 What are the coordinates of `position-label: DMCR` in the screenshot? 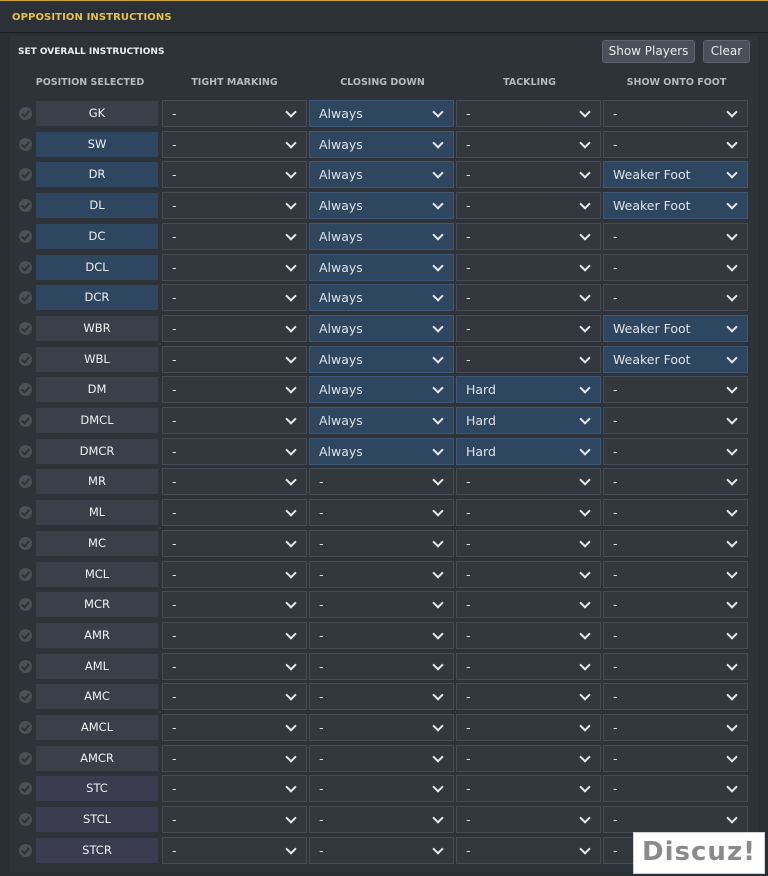 It's located at (97, 451).